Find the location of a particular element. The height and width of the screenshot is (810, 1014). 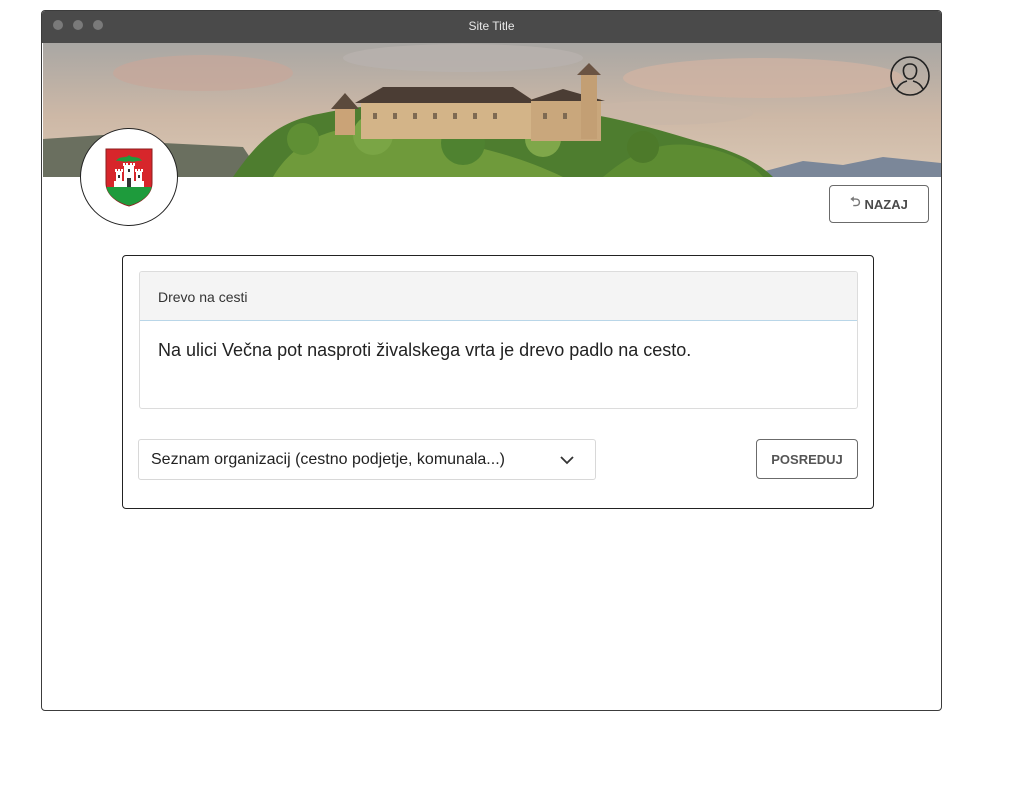

user-profile-icon is located at coordinates (910, 76).